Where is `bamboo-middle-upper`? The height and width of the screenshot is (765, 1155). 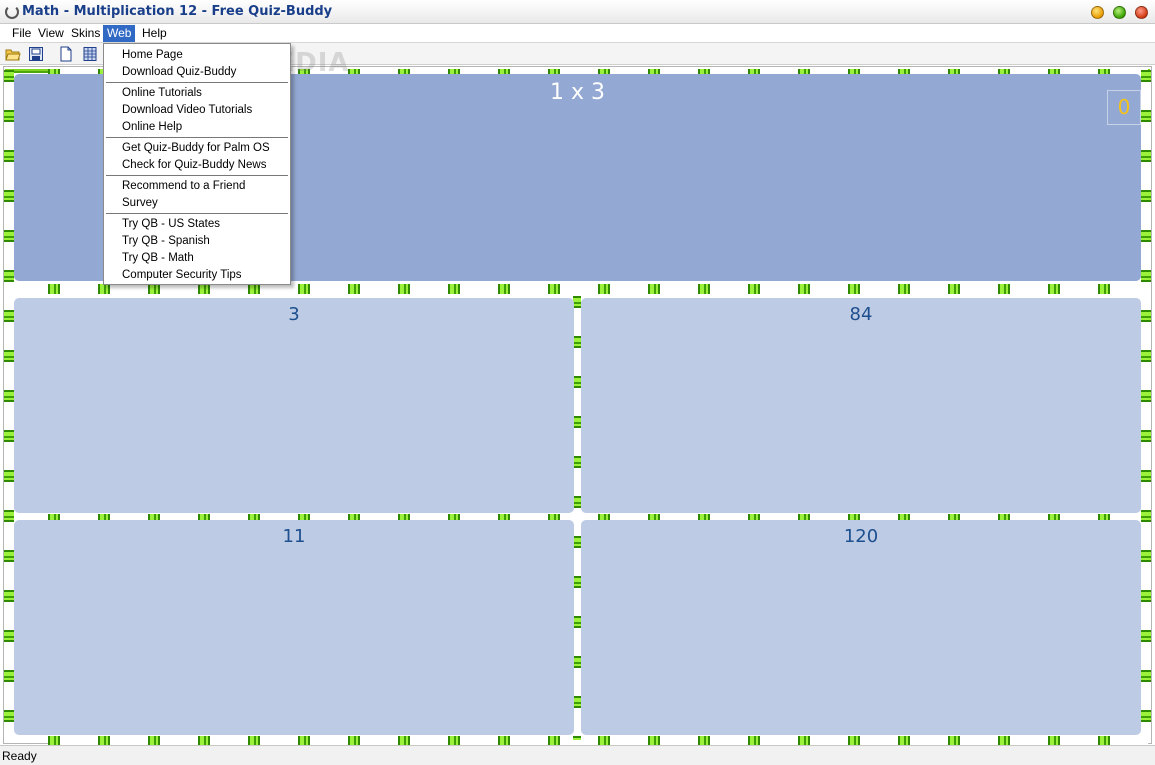
bamboo-middle-upper is located at coordinates (598, 289).